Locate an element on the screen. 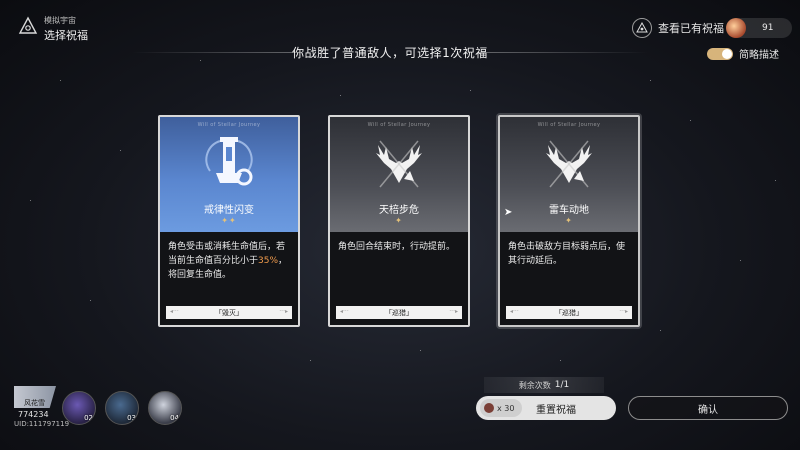 The height and width of the screenshot is (450, 800). card-name: 戒律性闪变 is located at coordinates (229, 210).